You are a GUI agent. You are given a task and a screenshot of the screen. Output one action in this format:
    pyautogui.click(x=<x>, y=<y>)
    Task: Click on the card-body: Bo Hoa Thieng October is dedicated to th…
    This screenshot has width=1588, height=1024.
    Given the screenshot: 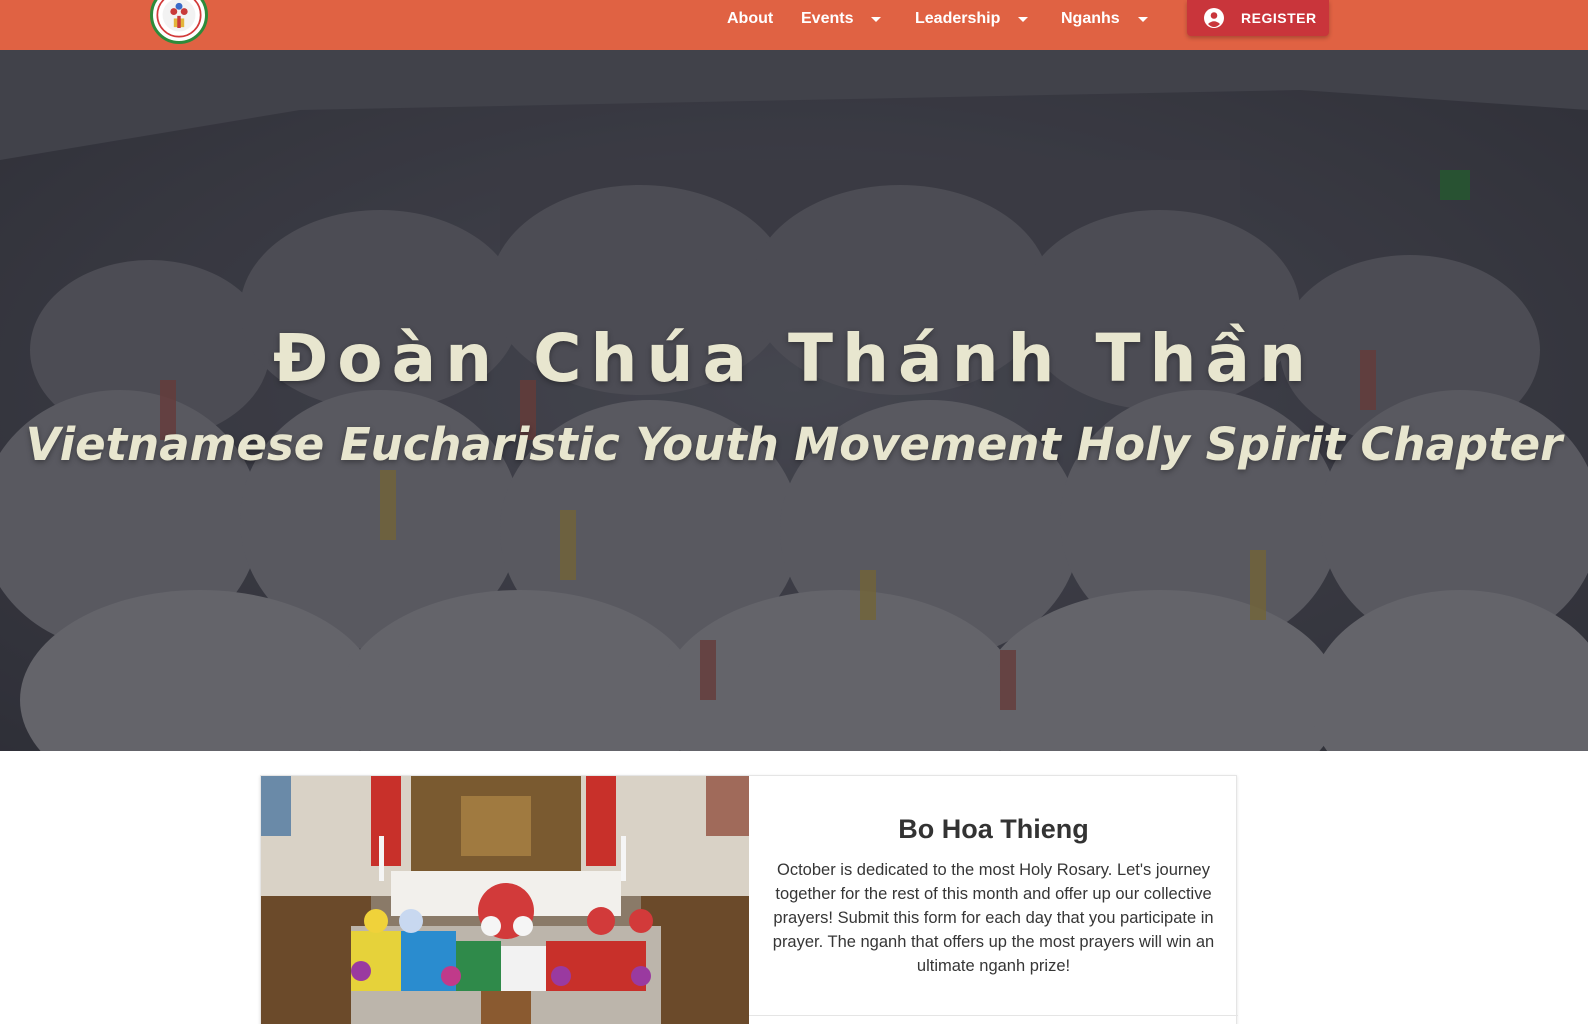 What is the action you would take?
    pyautogui.click(x=993, y=896)
    